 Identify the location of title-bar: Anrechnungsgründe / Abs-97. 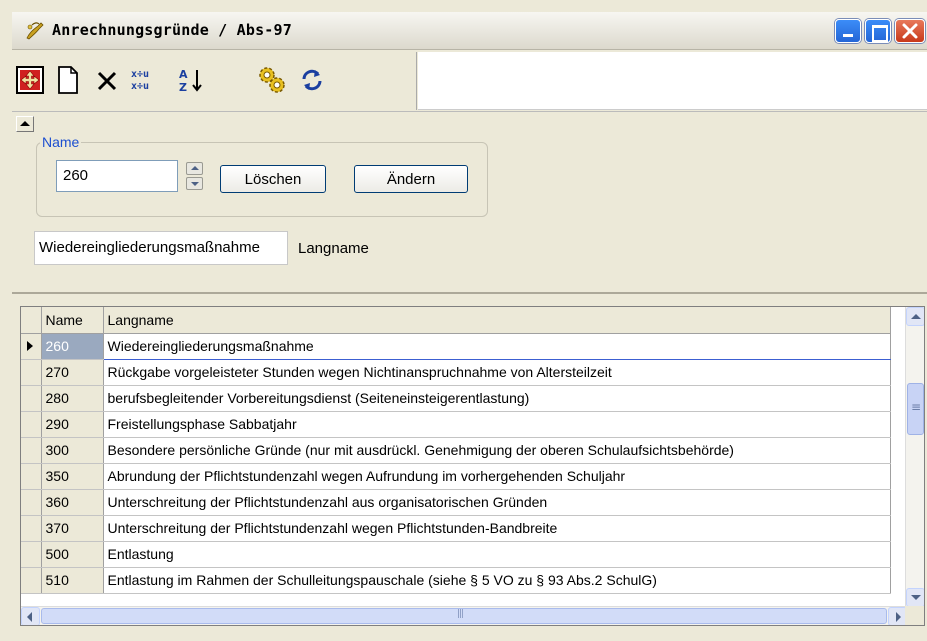
(469, 31).